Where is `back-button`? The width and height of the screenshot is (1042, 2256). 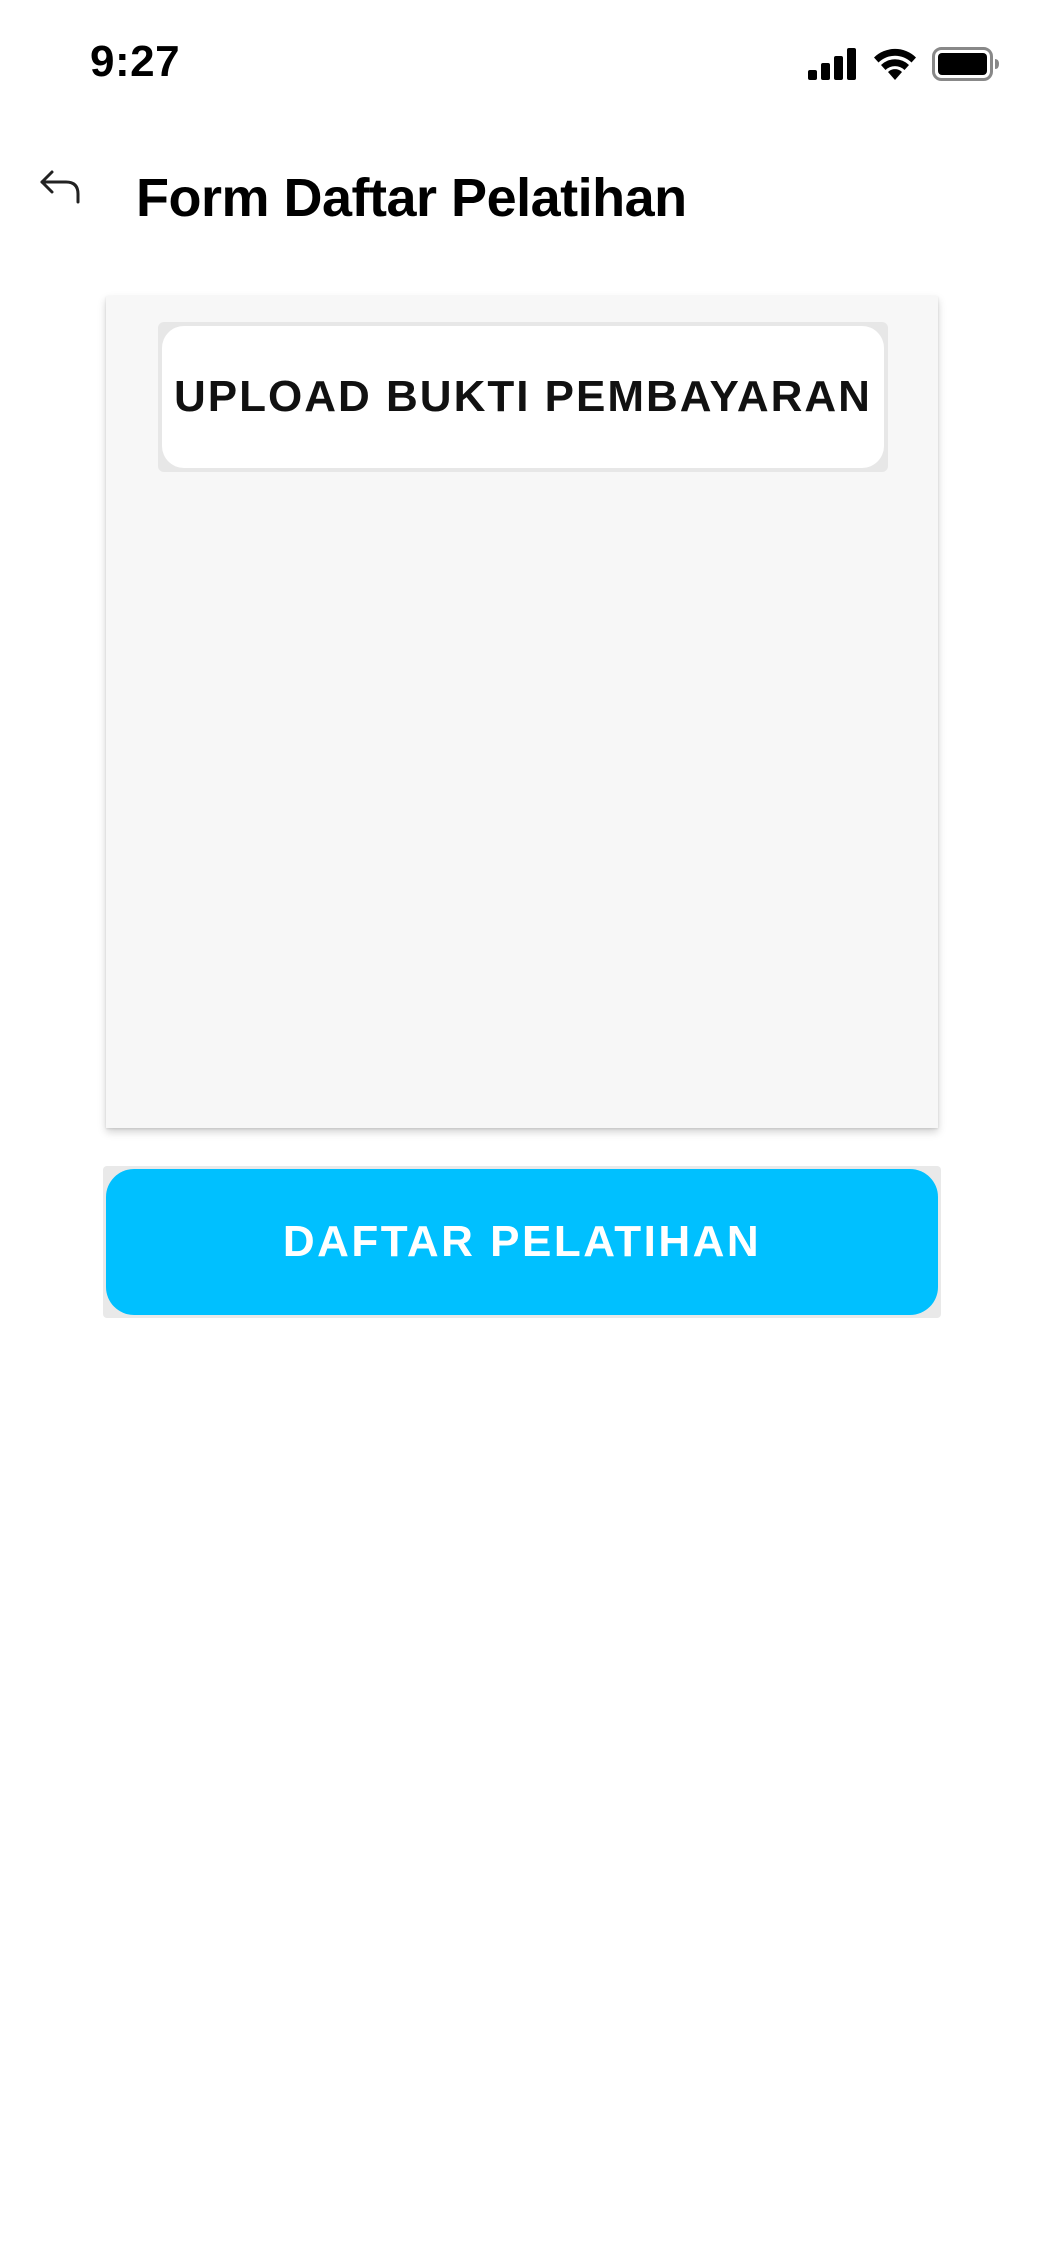
back-button is located at coordinates (62, 188).